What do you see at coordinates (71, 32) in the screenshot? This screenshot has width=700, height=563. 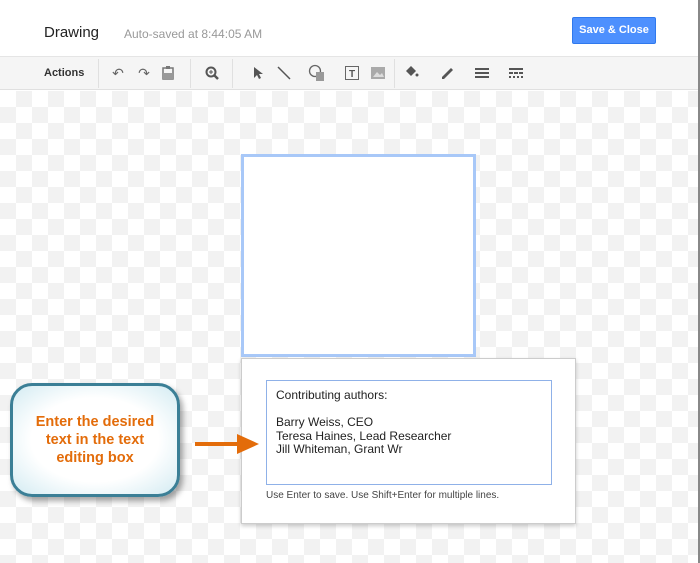 I see `drawing-title: Drawing` at bounding box center [71, 32].